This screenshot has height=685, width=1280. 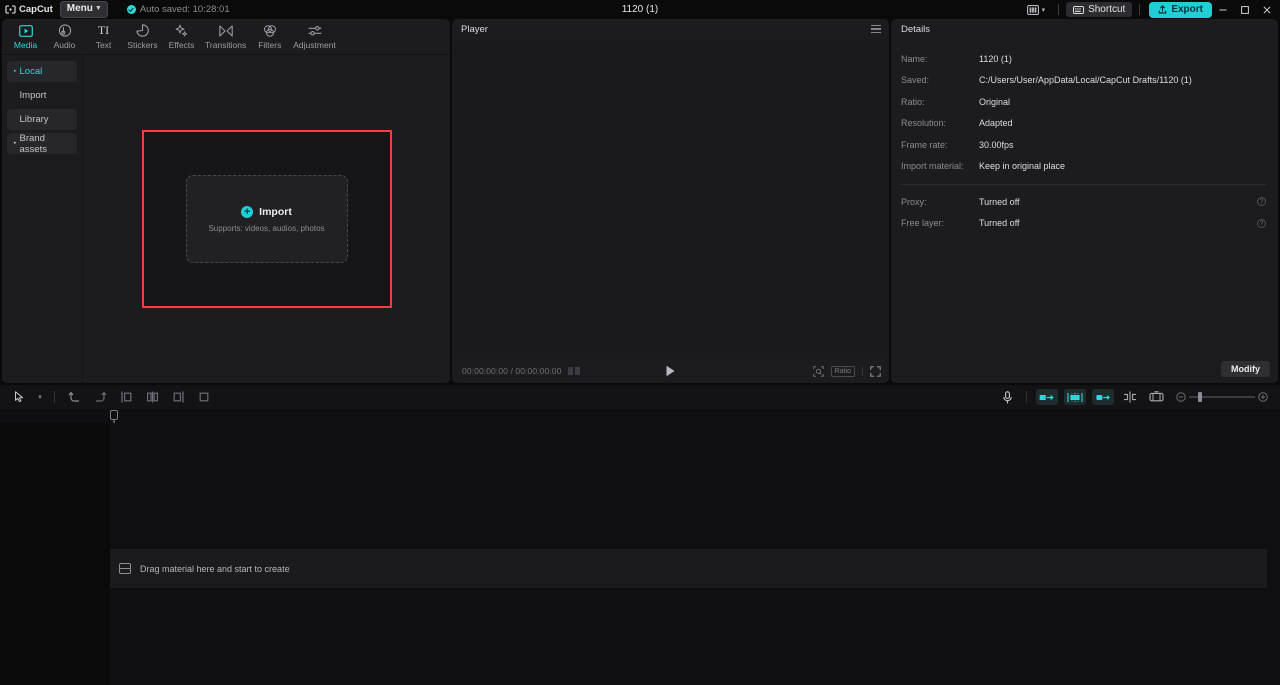 What do you see at coordinates (640, 397) in the screenshot?
I see `timeline-toolbar: ▾` at bounding box center [640, 397].